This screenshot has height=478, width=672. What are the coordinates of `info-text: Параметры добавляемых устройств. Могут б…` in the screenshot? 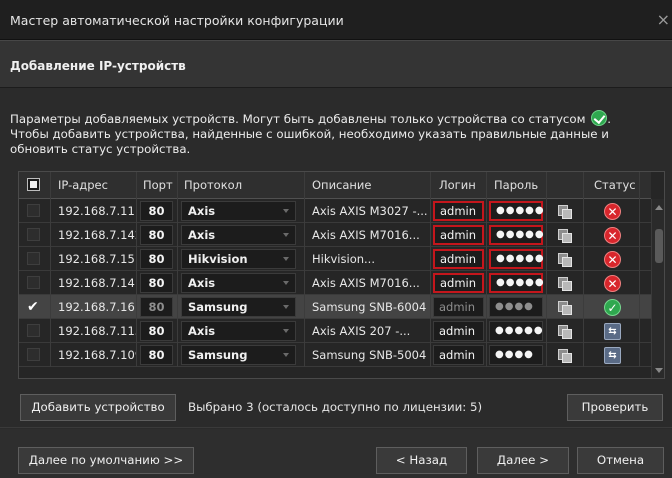 It's located at (335, 133).